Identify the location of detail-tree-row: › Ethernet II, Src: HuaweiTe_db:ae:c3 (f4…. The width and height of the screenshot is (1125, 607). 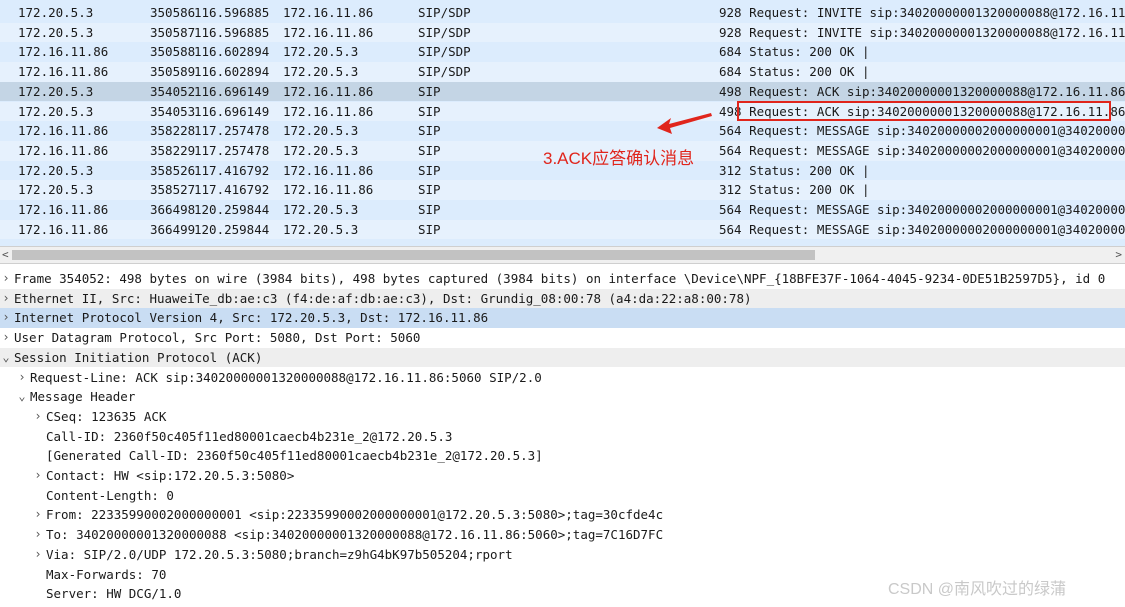
(562, 298).